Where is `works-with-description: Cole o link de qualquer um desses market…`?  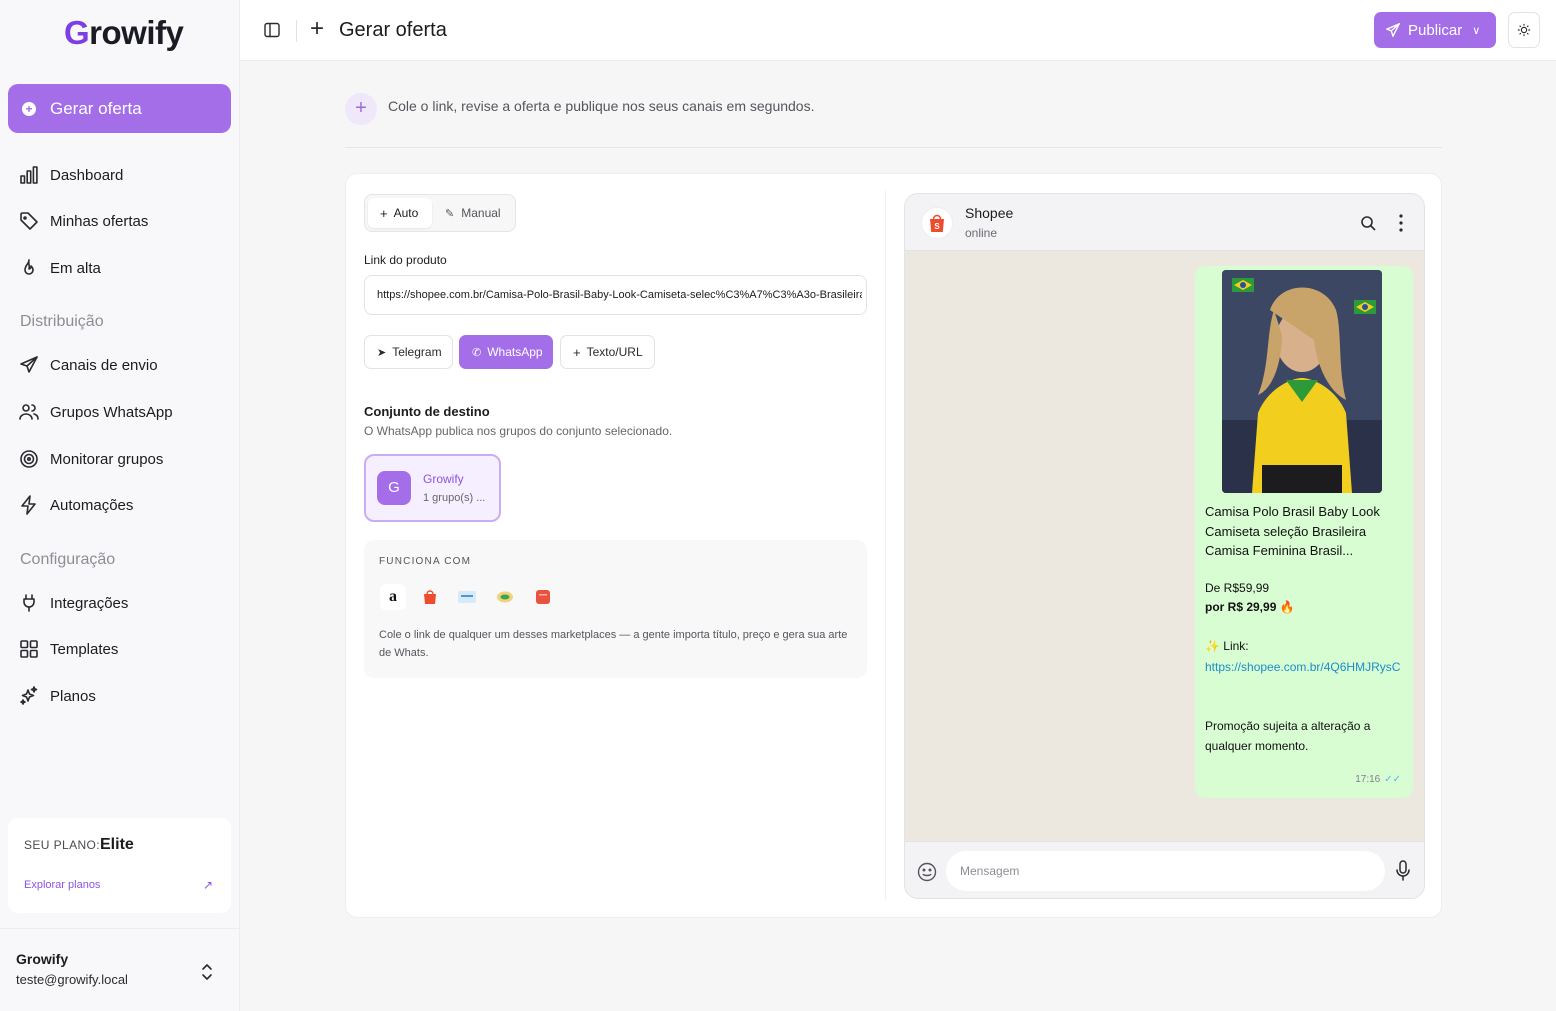 works-with-description: Cole o link de qualquer um desses market… is located at coordinates (613, 644).